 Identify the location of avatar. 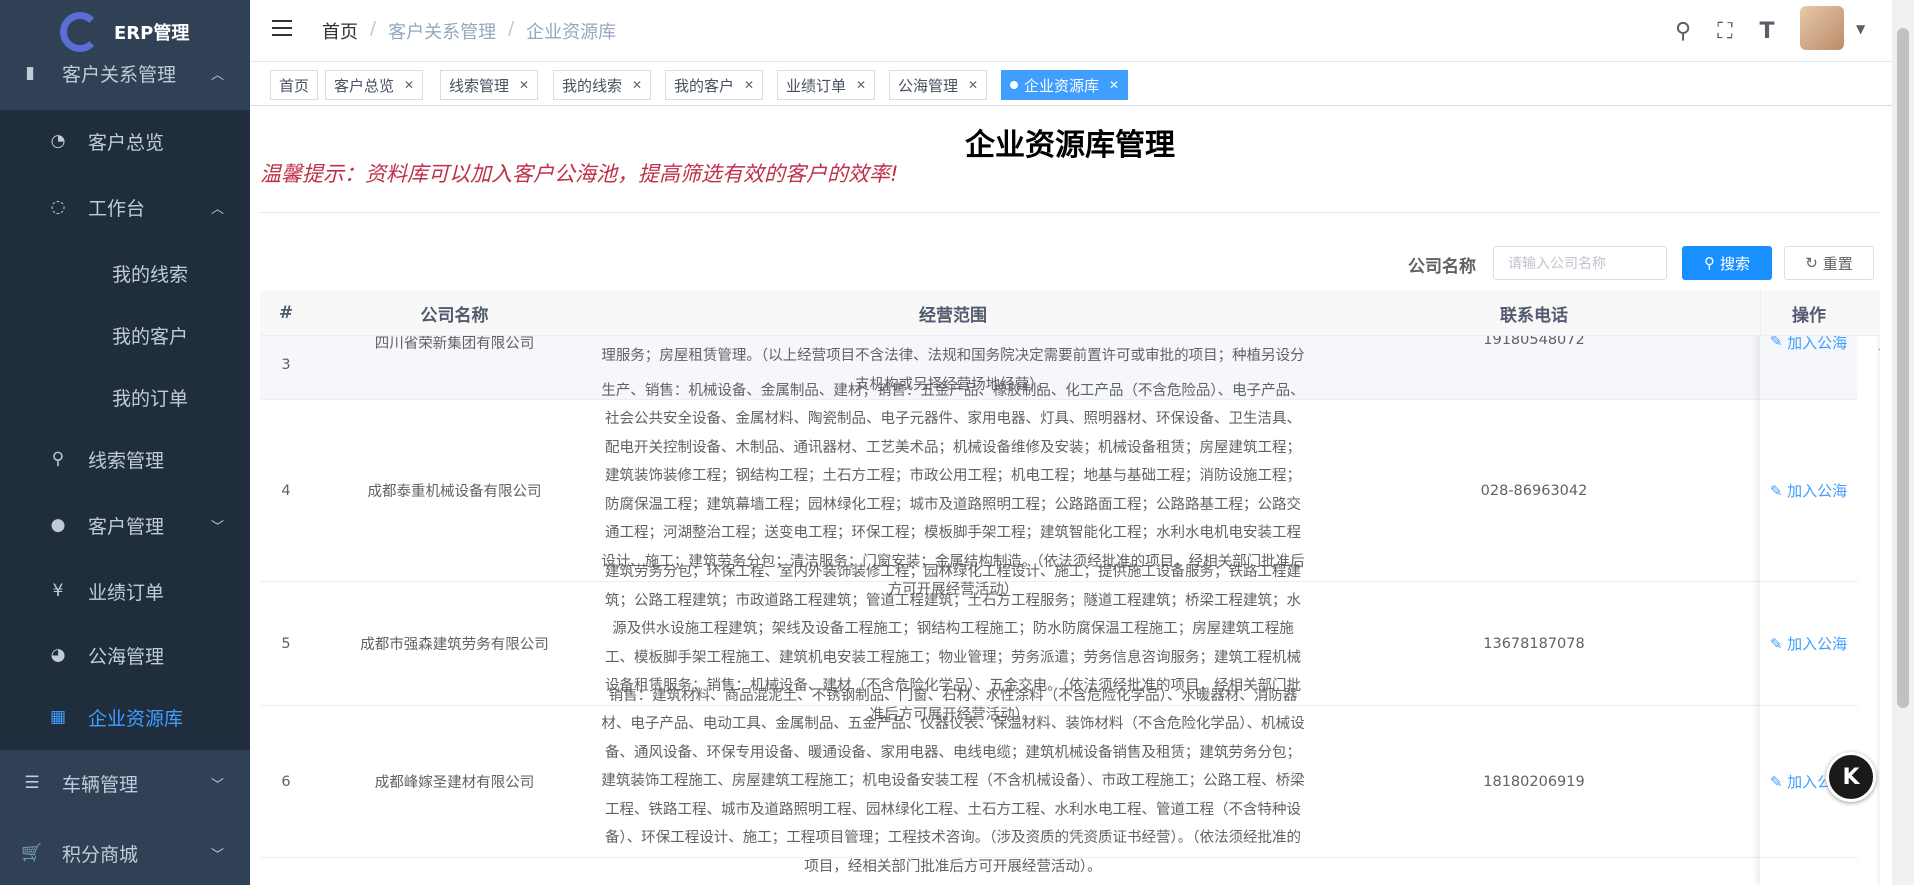
(1822, 28).